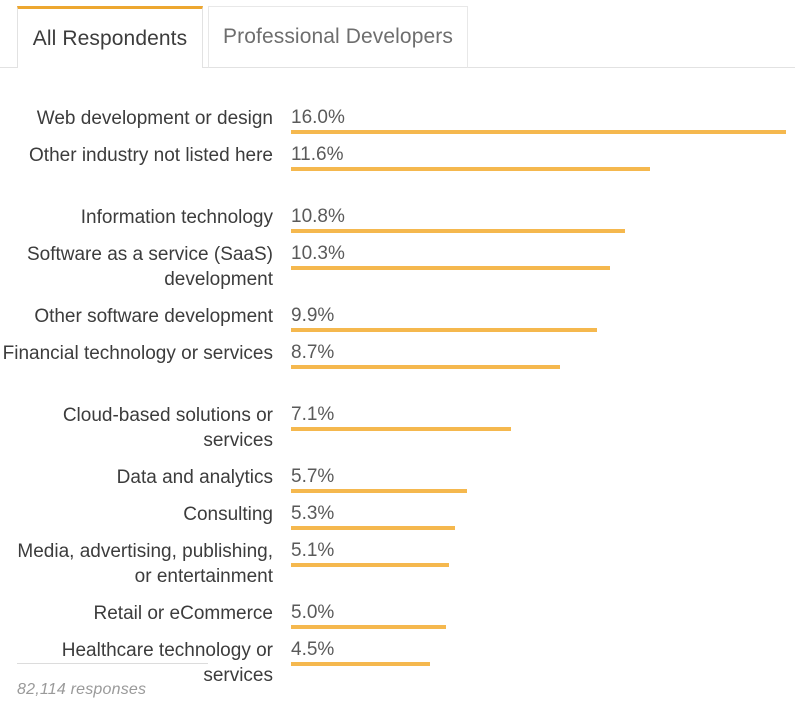 The width and height of the screenshot is (795, 709). What do you see at coordinates (82, 689) in the screenshot?
I see `responses-count: 82,114 responses` at bounding box center [82, 689].